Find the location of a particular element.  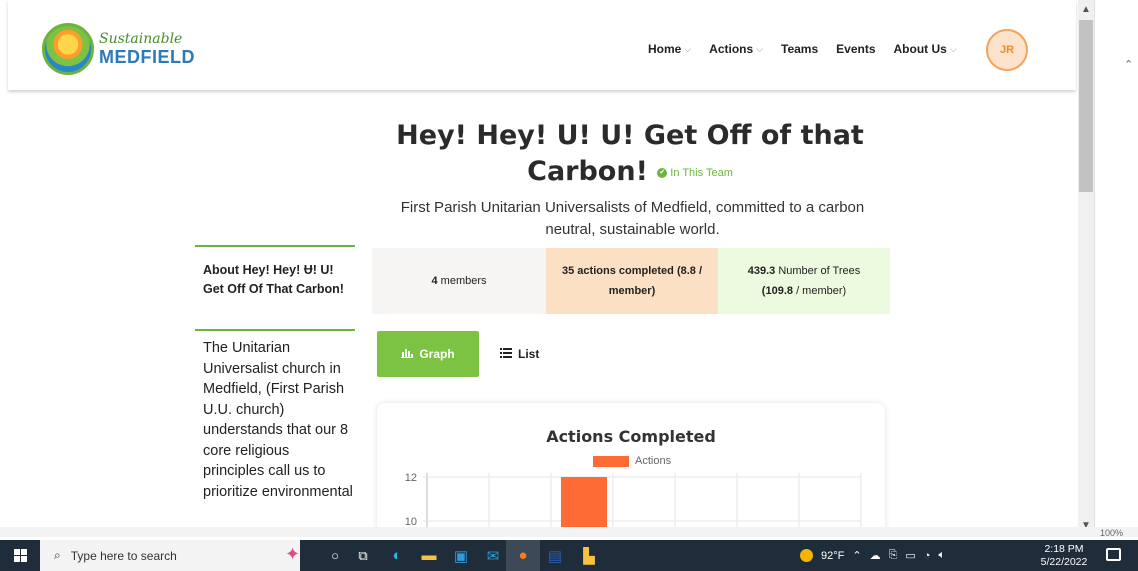

graph-view-button: Graph is located at coordinates (428, 354).